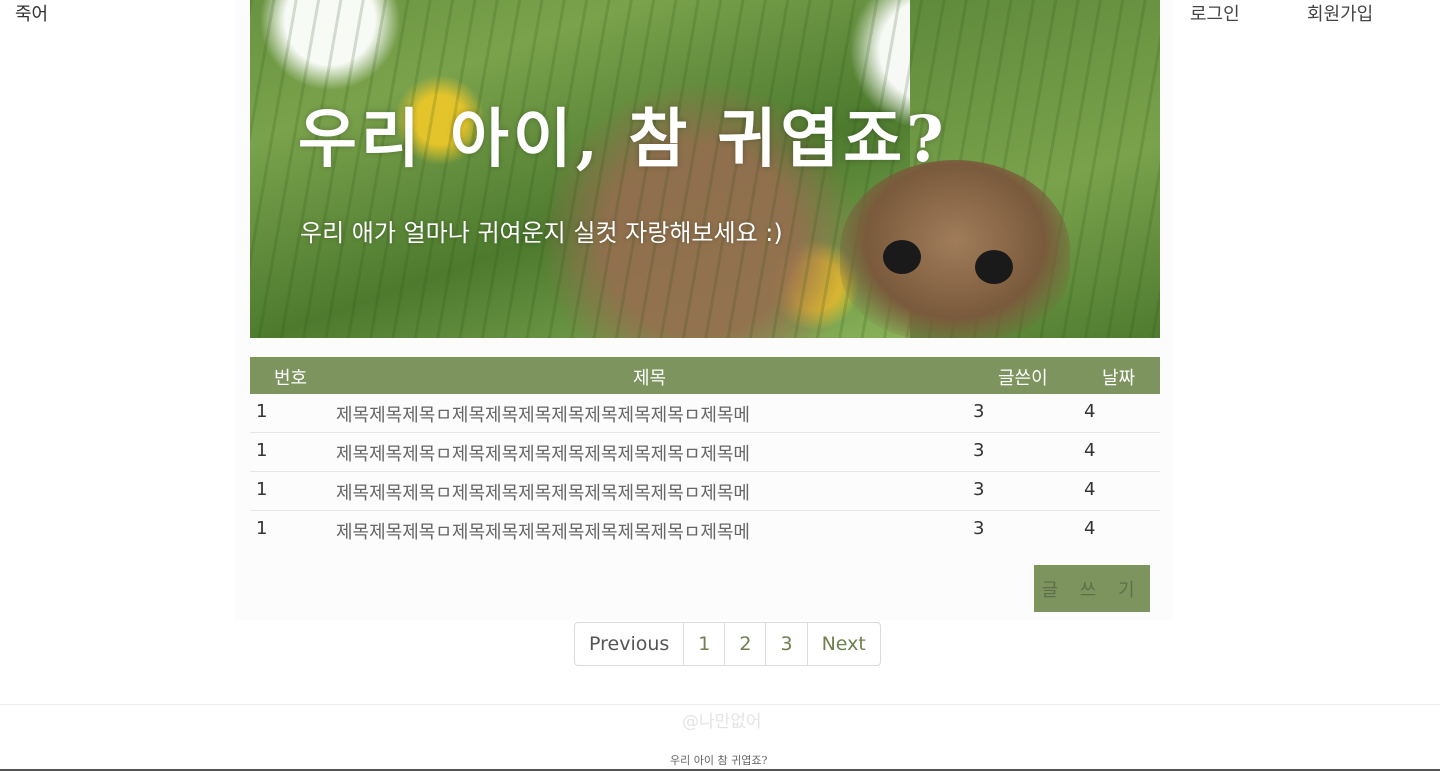 The width and height of the screenshot is (1440, 771). What do you see at coordinates (744, 644) in the screenshot?
I see `page-2-button: 2` at bounding box center [744, 644].